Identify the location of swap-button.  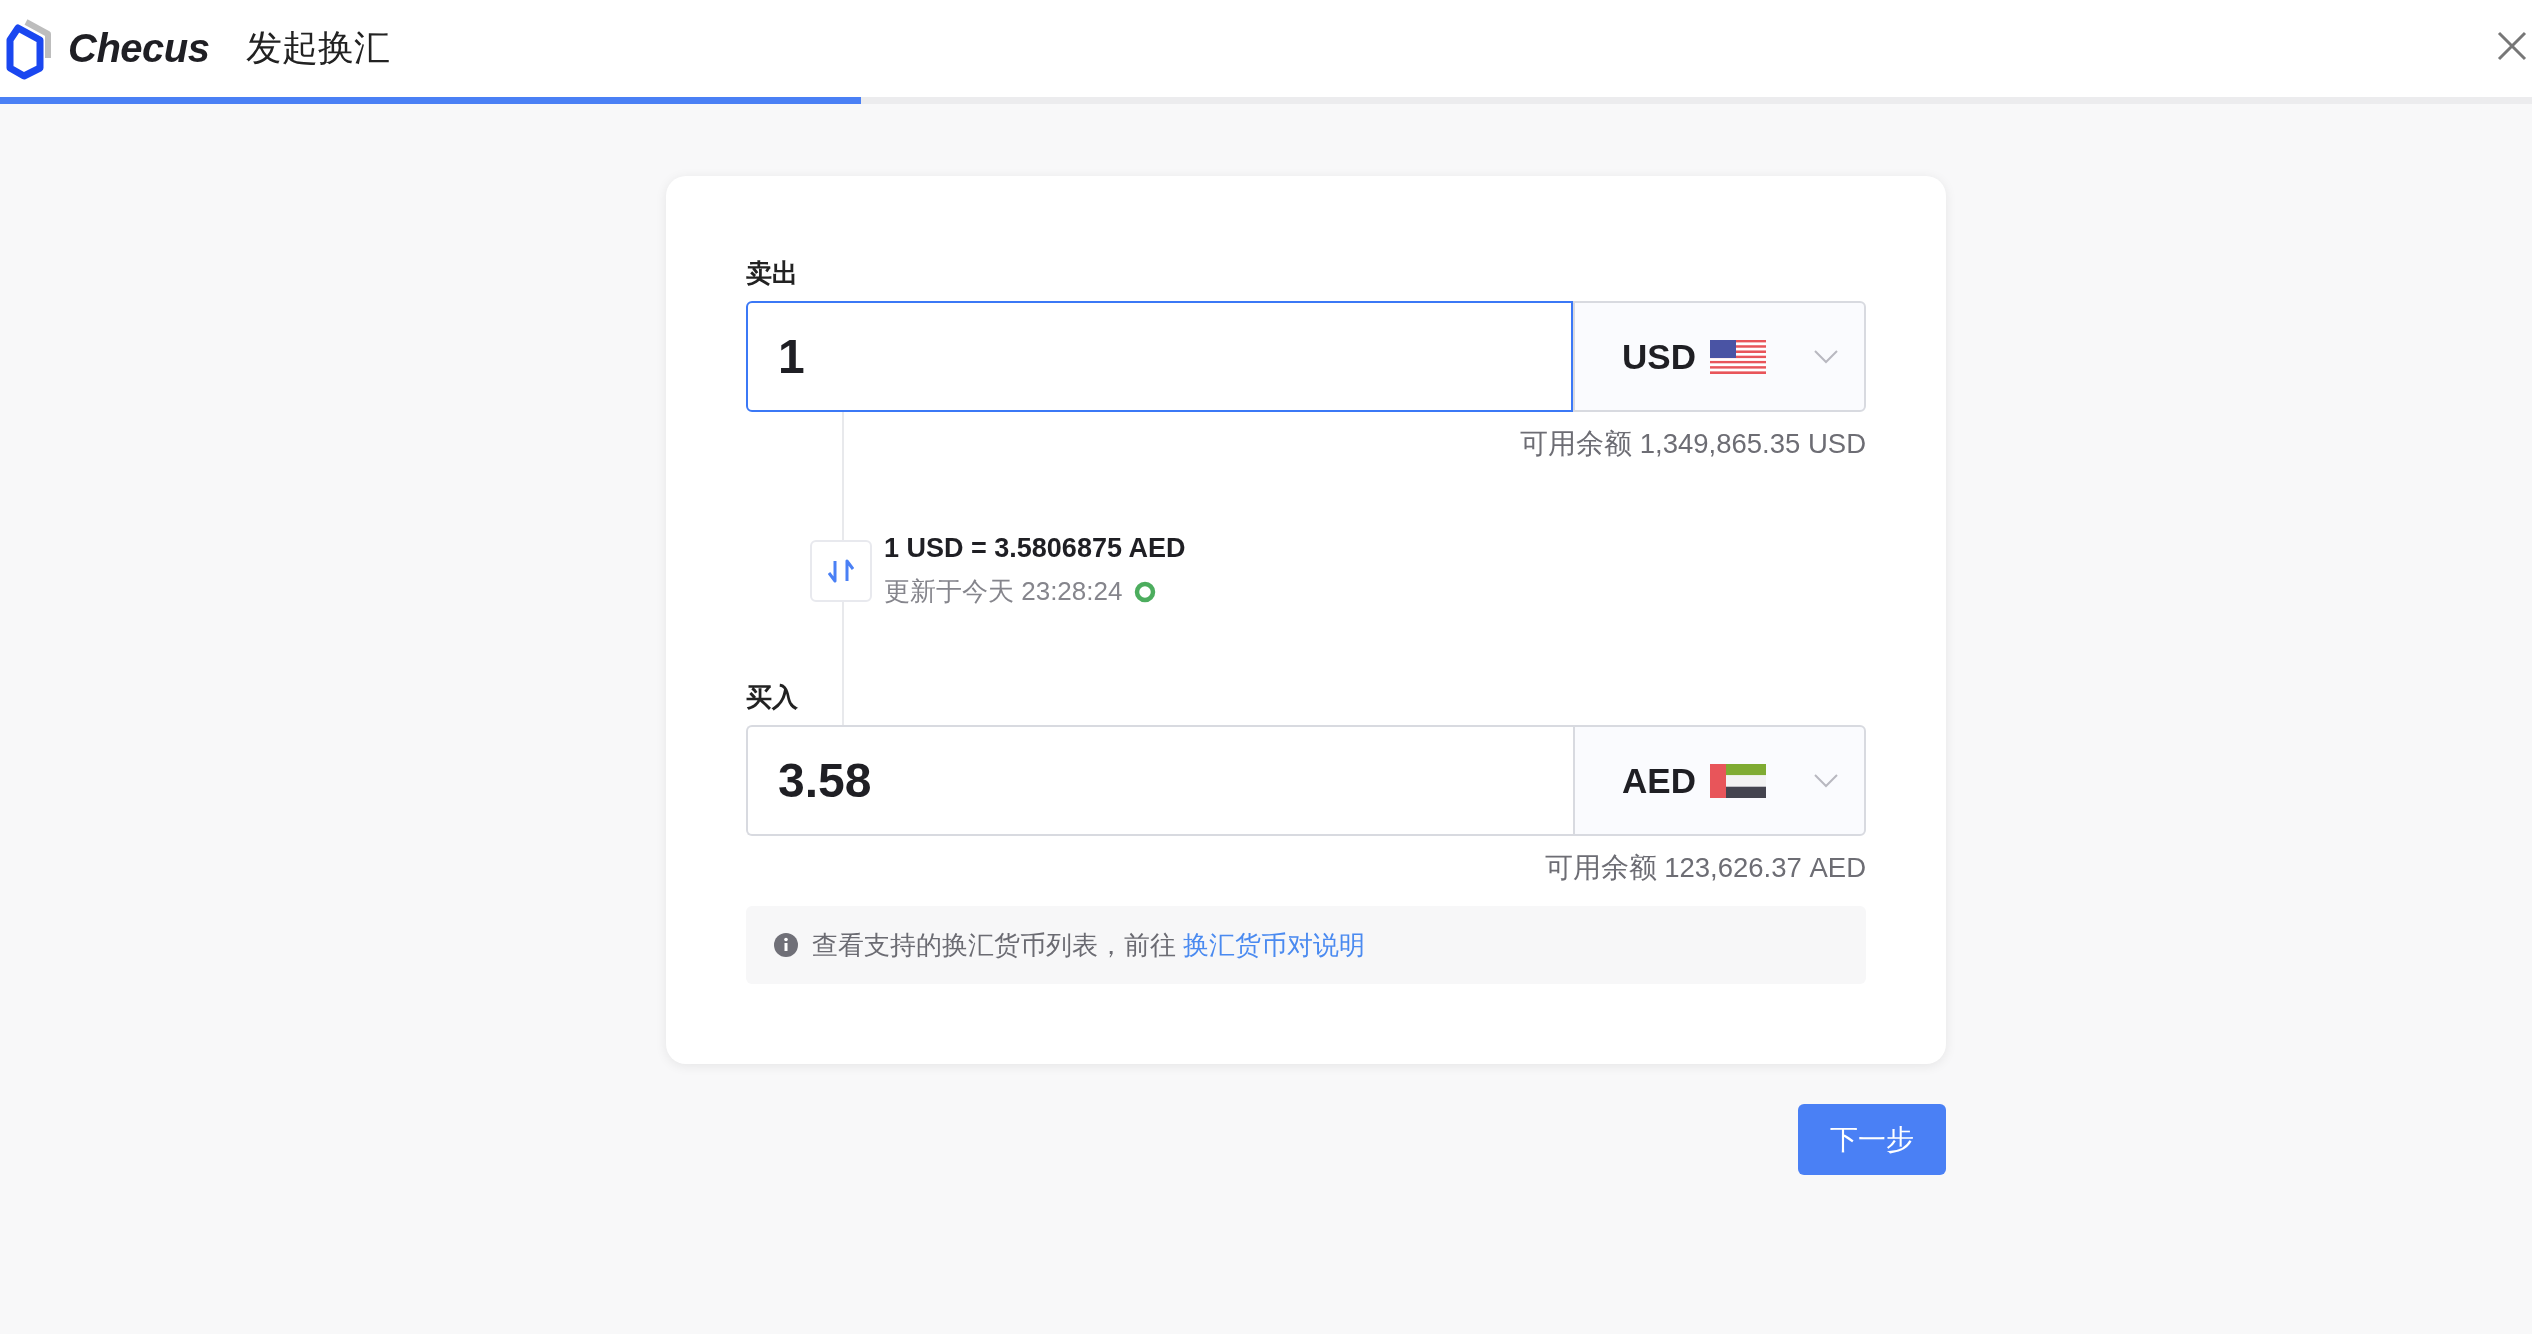
(841, 571).